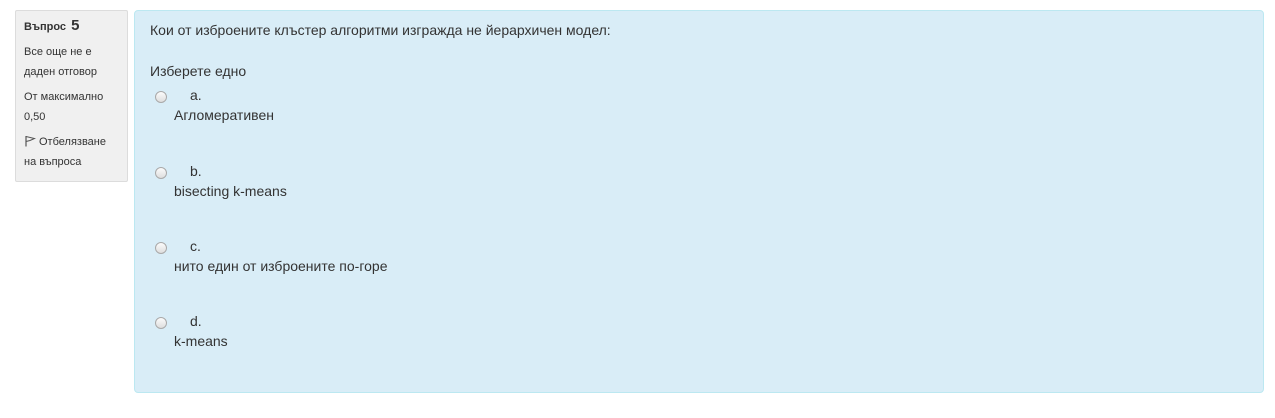 Image resolution: width=1275 pixels, height=418 pixels. What do you see at coordinates (161, 248) in the screenshot?
I see `answer-c-radio` at bounding box center [161, 248].